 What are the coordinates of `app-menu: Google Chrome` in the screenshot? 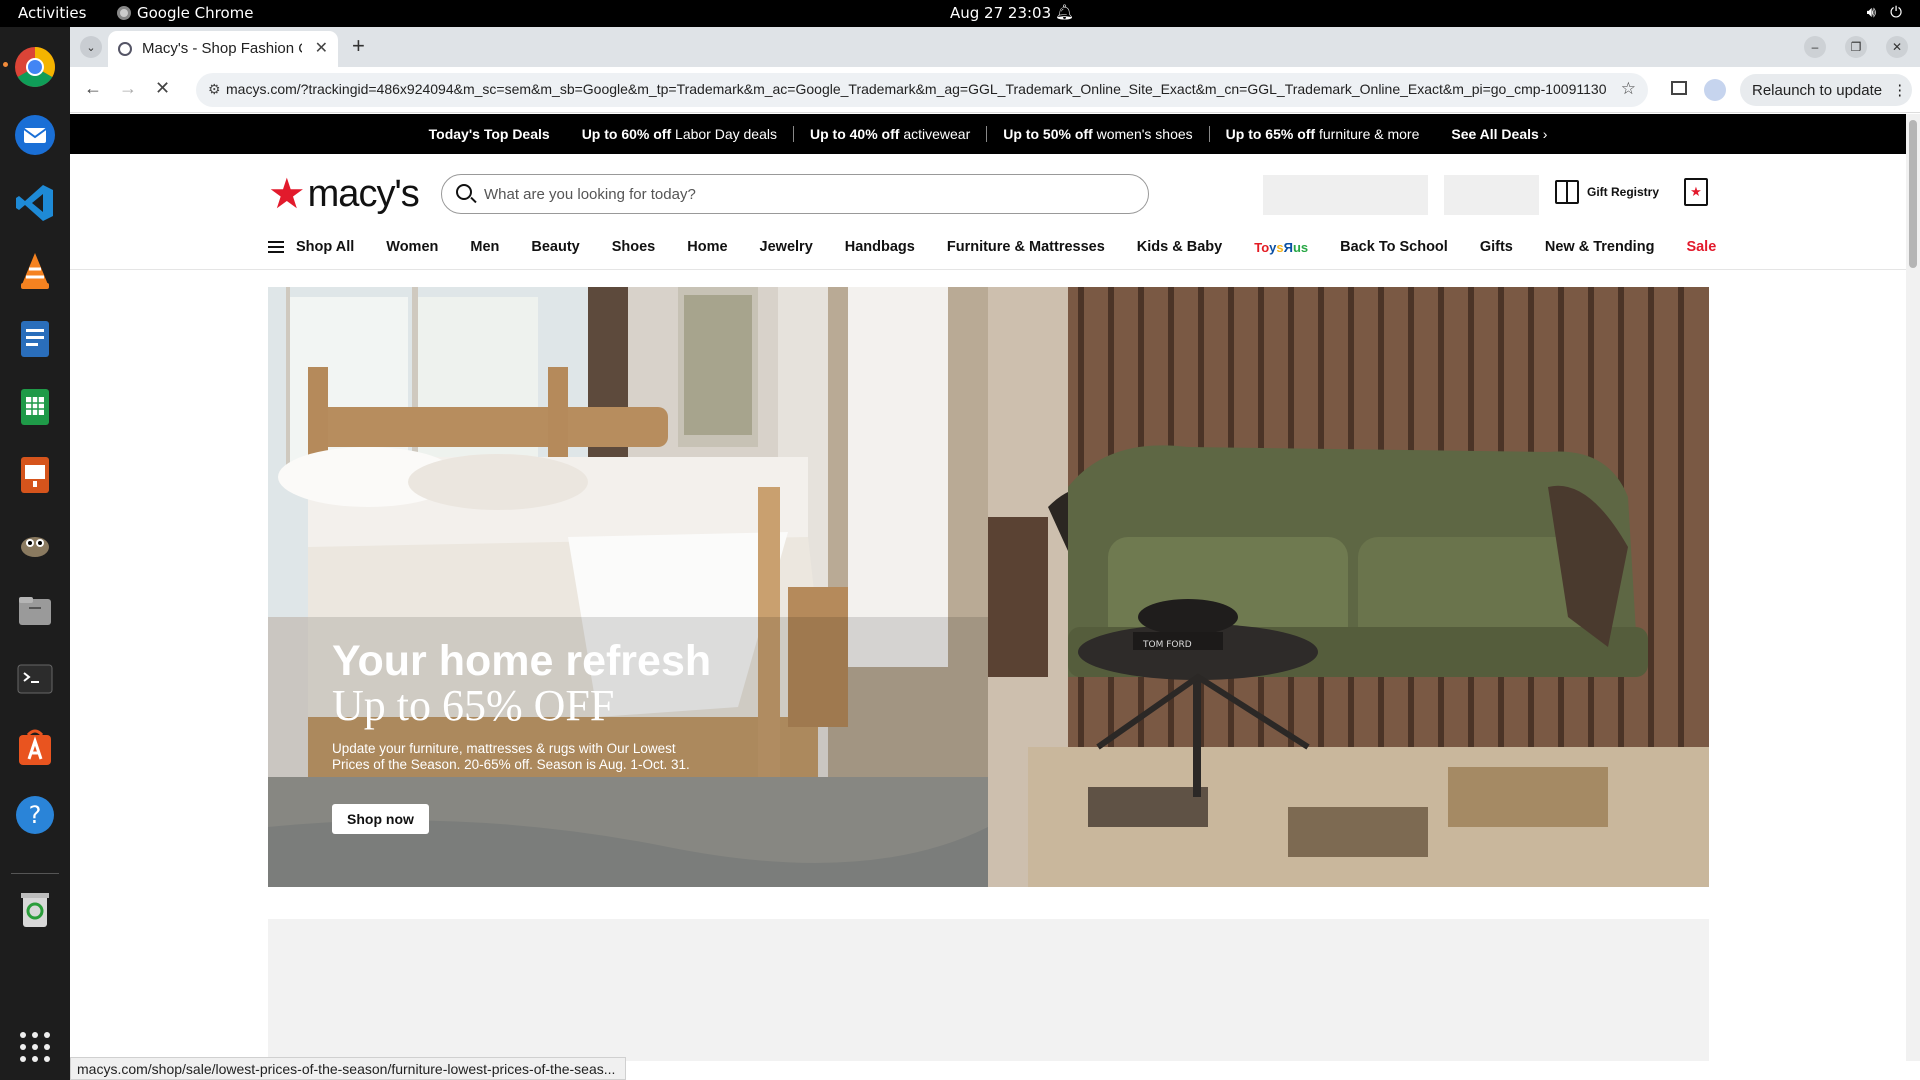 It's located at (185, 13).